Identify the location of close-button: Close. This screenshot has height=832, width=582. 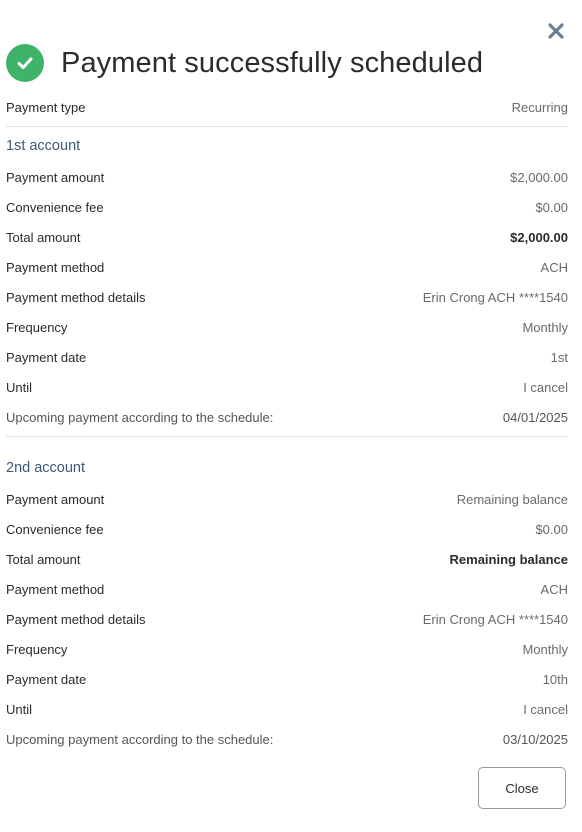
(522, 788).